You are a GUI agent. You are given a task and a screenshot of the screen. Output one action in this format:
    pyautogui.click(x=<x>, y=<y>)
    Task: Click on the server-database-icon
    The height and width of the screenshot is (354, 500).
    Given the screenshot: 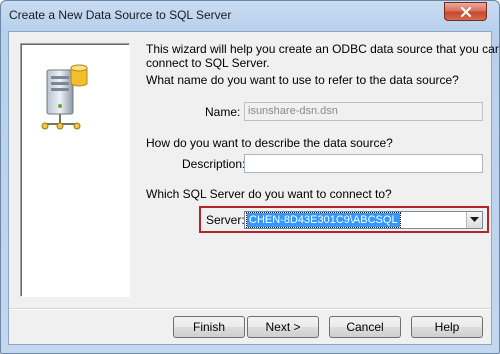 What is the action you would take?
    pyautogui.click(x=64, y=97)
    